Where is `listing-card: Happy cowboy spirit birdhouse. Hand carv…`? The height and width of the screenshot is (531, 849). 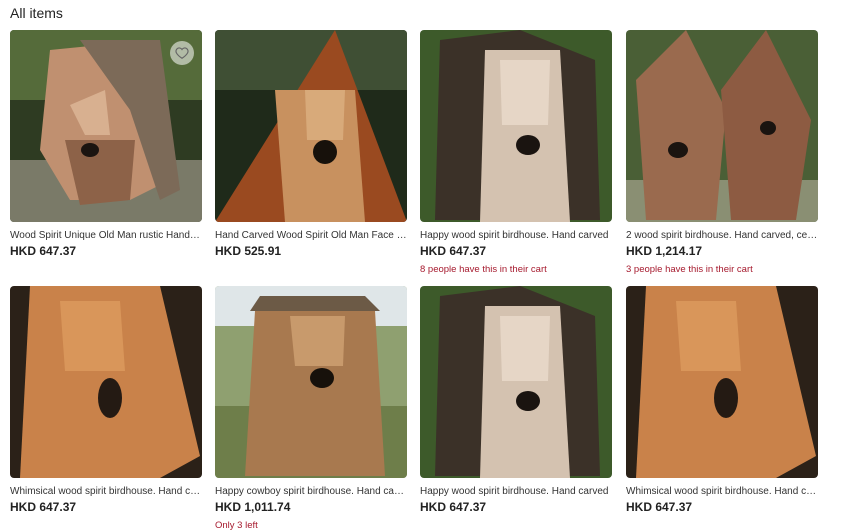
listing-card: Happy cowboy spirit birdhouse. Hand carv… is located at coordinates (311, 408).